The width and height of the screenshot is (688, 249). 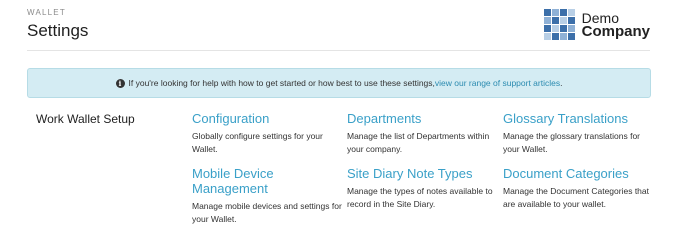 I want to click on info-icon: i, so click(x=120, y=83).